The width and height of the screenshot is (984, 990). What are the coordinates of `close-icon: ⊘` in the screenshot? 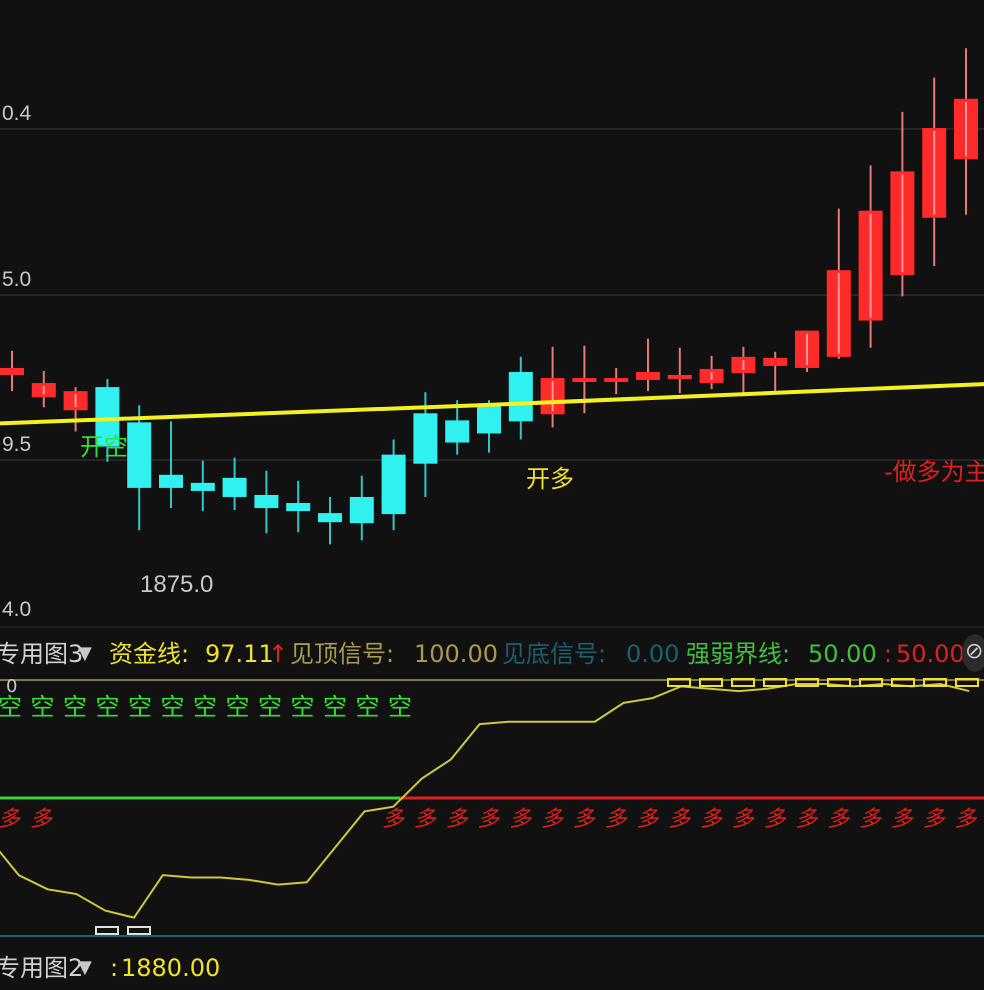 It's located at (974, 651).